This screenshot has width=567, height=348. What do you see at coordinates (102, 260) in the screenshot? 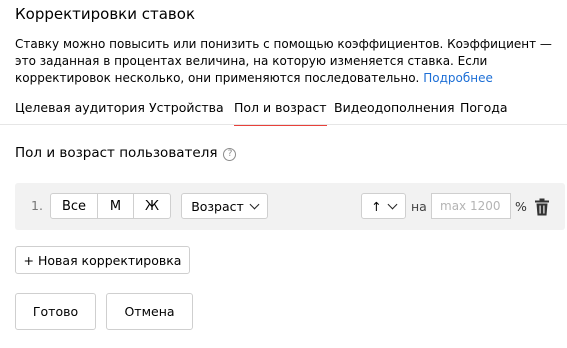
I see `add-adjustment-button: + Новая корректировка` at bounding box center [102, 260].